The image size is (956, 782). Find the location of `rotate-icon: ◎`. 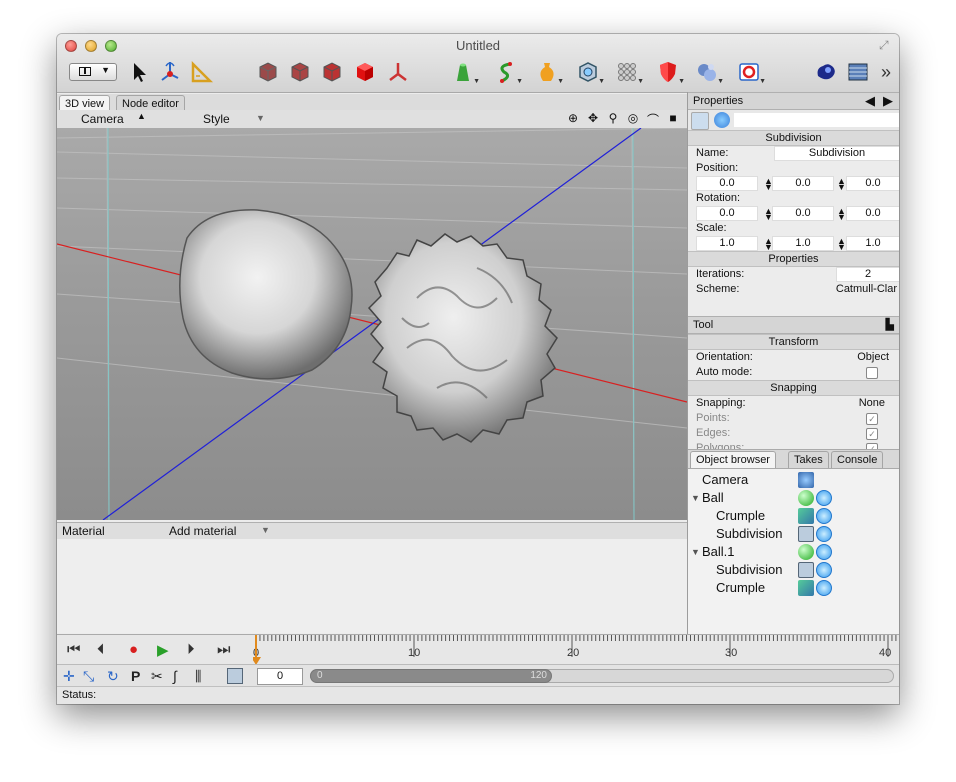

rotate-icon: ◎ is located at coordinates (633, 119).